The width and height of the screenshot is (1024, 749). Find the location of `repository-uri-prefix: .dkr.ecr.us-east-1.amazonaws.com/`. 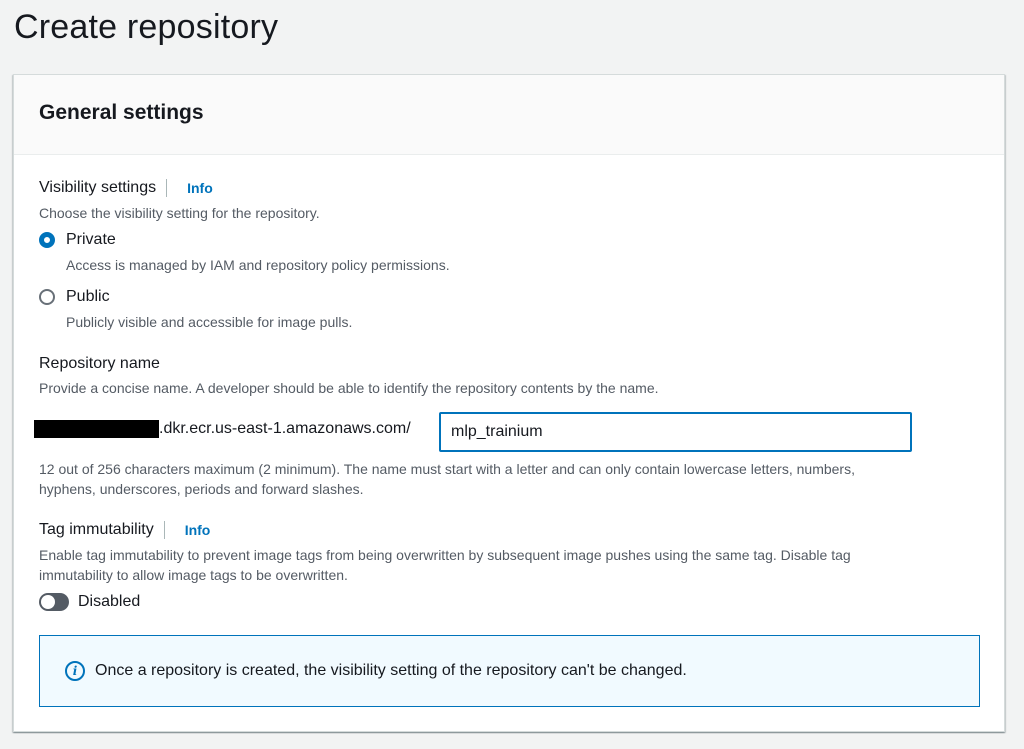

repository-uri-prefix: .dkr.ecr.us-east-1.amazonaws.com/ is located at coordinates (222, 429).